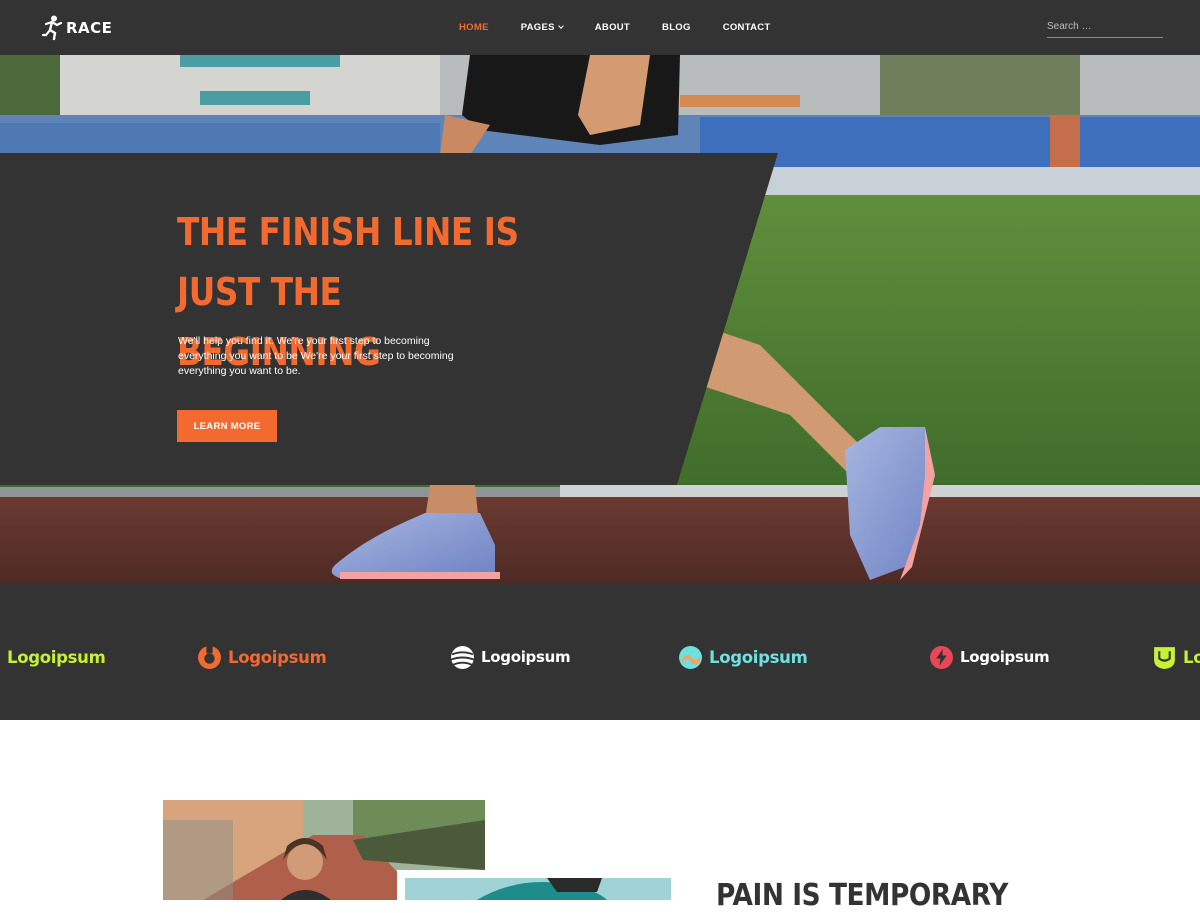  I want to click on partner-logo-5: Logoipsum, so click(989, 657).